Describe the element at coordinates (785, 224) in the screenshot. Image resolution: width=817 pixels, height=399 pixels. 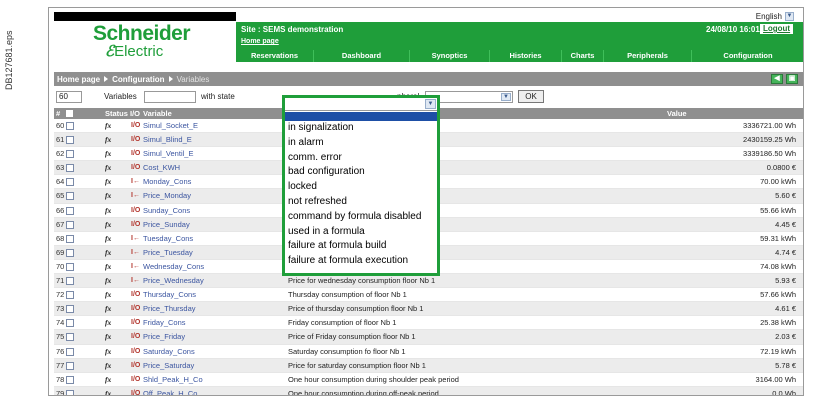
I see `variable-value: 4.45 €` at that location.